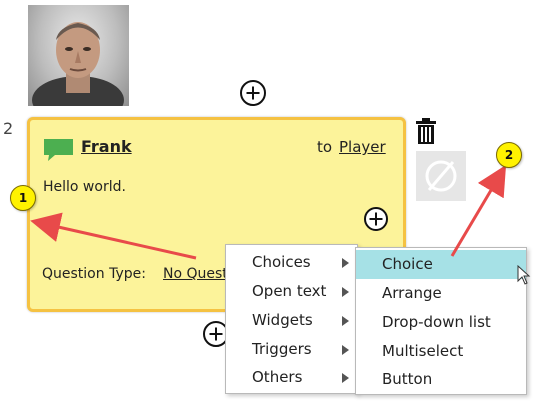 The width and height of the screenshot is (536, 401). I want to click on submenu-item-drop-down-list: Drop-down list, so click(441, 322).